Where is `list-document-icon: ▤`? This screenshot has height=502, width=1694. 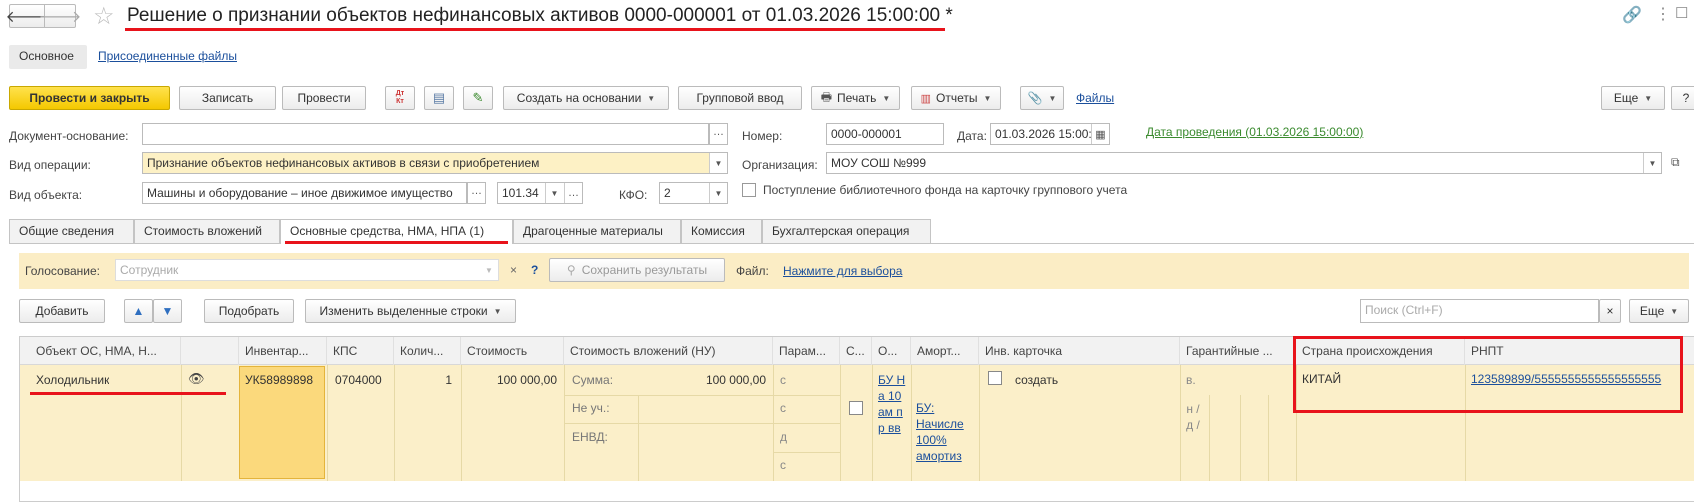
list-document-icon: ▤ is located at coordinates (439, 97).